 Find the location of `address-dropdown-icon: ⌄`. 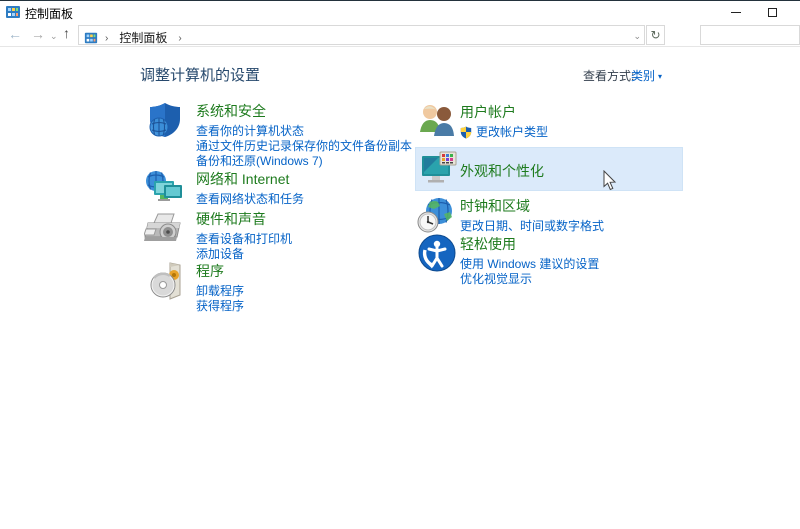

address-dropdown-icon: ⌄ is located at coordinates (637, 36).